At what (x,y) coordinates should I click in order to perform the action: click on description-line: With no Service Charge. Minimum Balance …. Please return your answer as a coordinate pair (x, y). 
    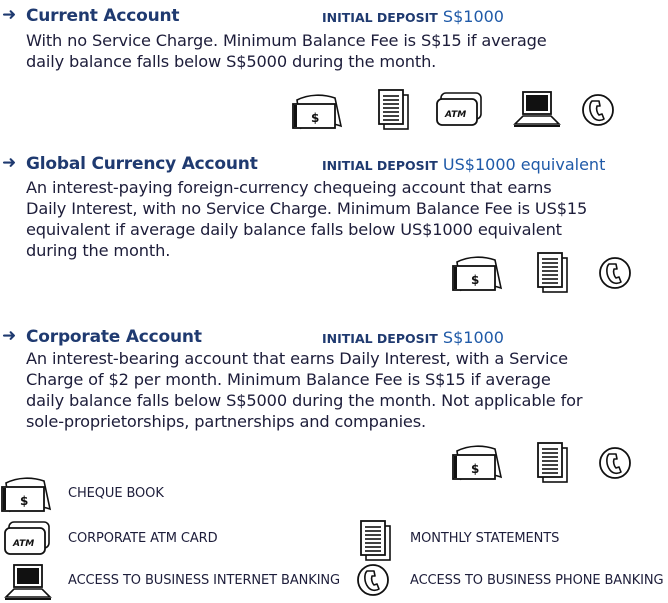
    Looking at the image, I should click on (286, 40).